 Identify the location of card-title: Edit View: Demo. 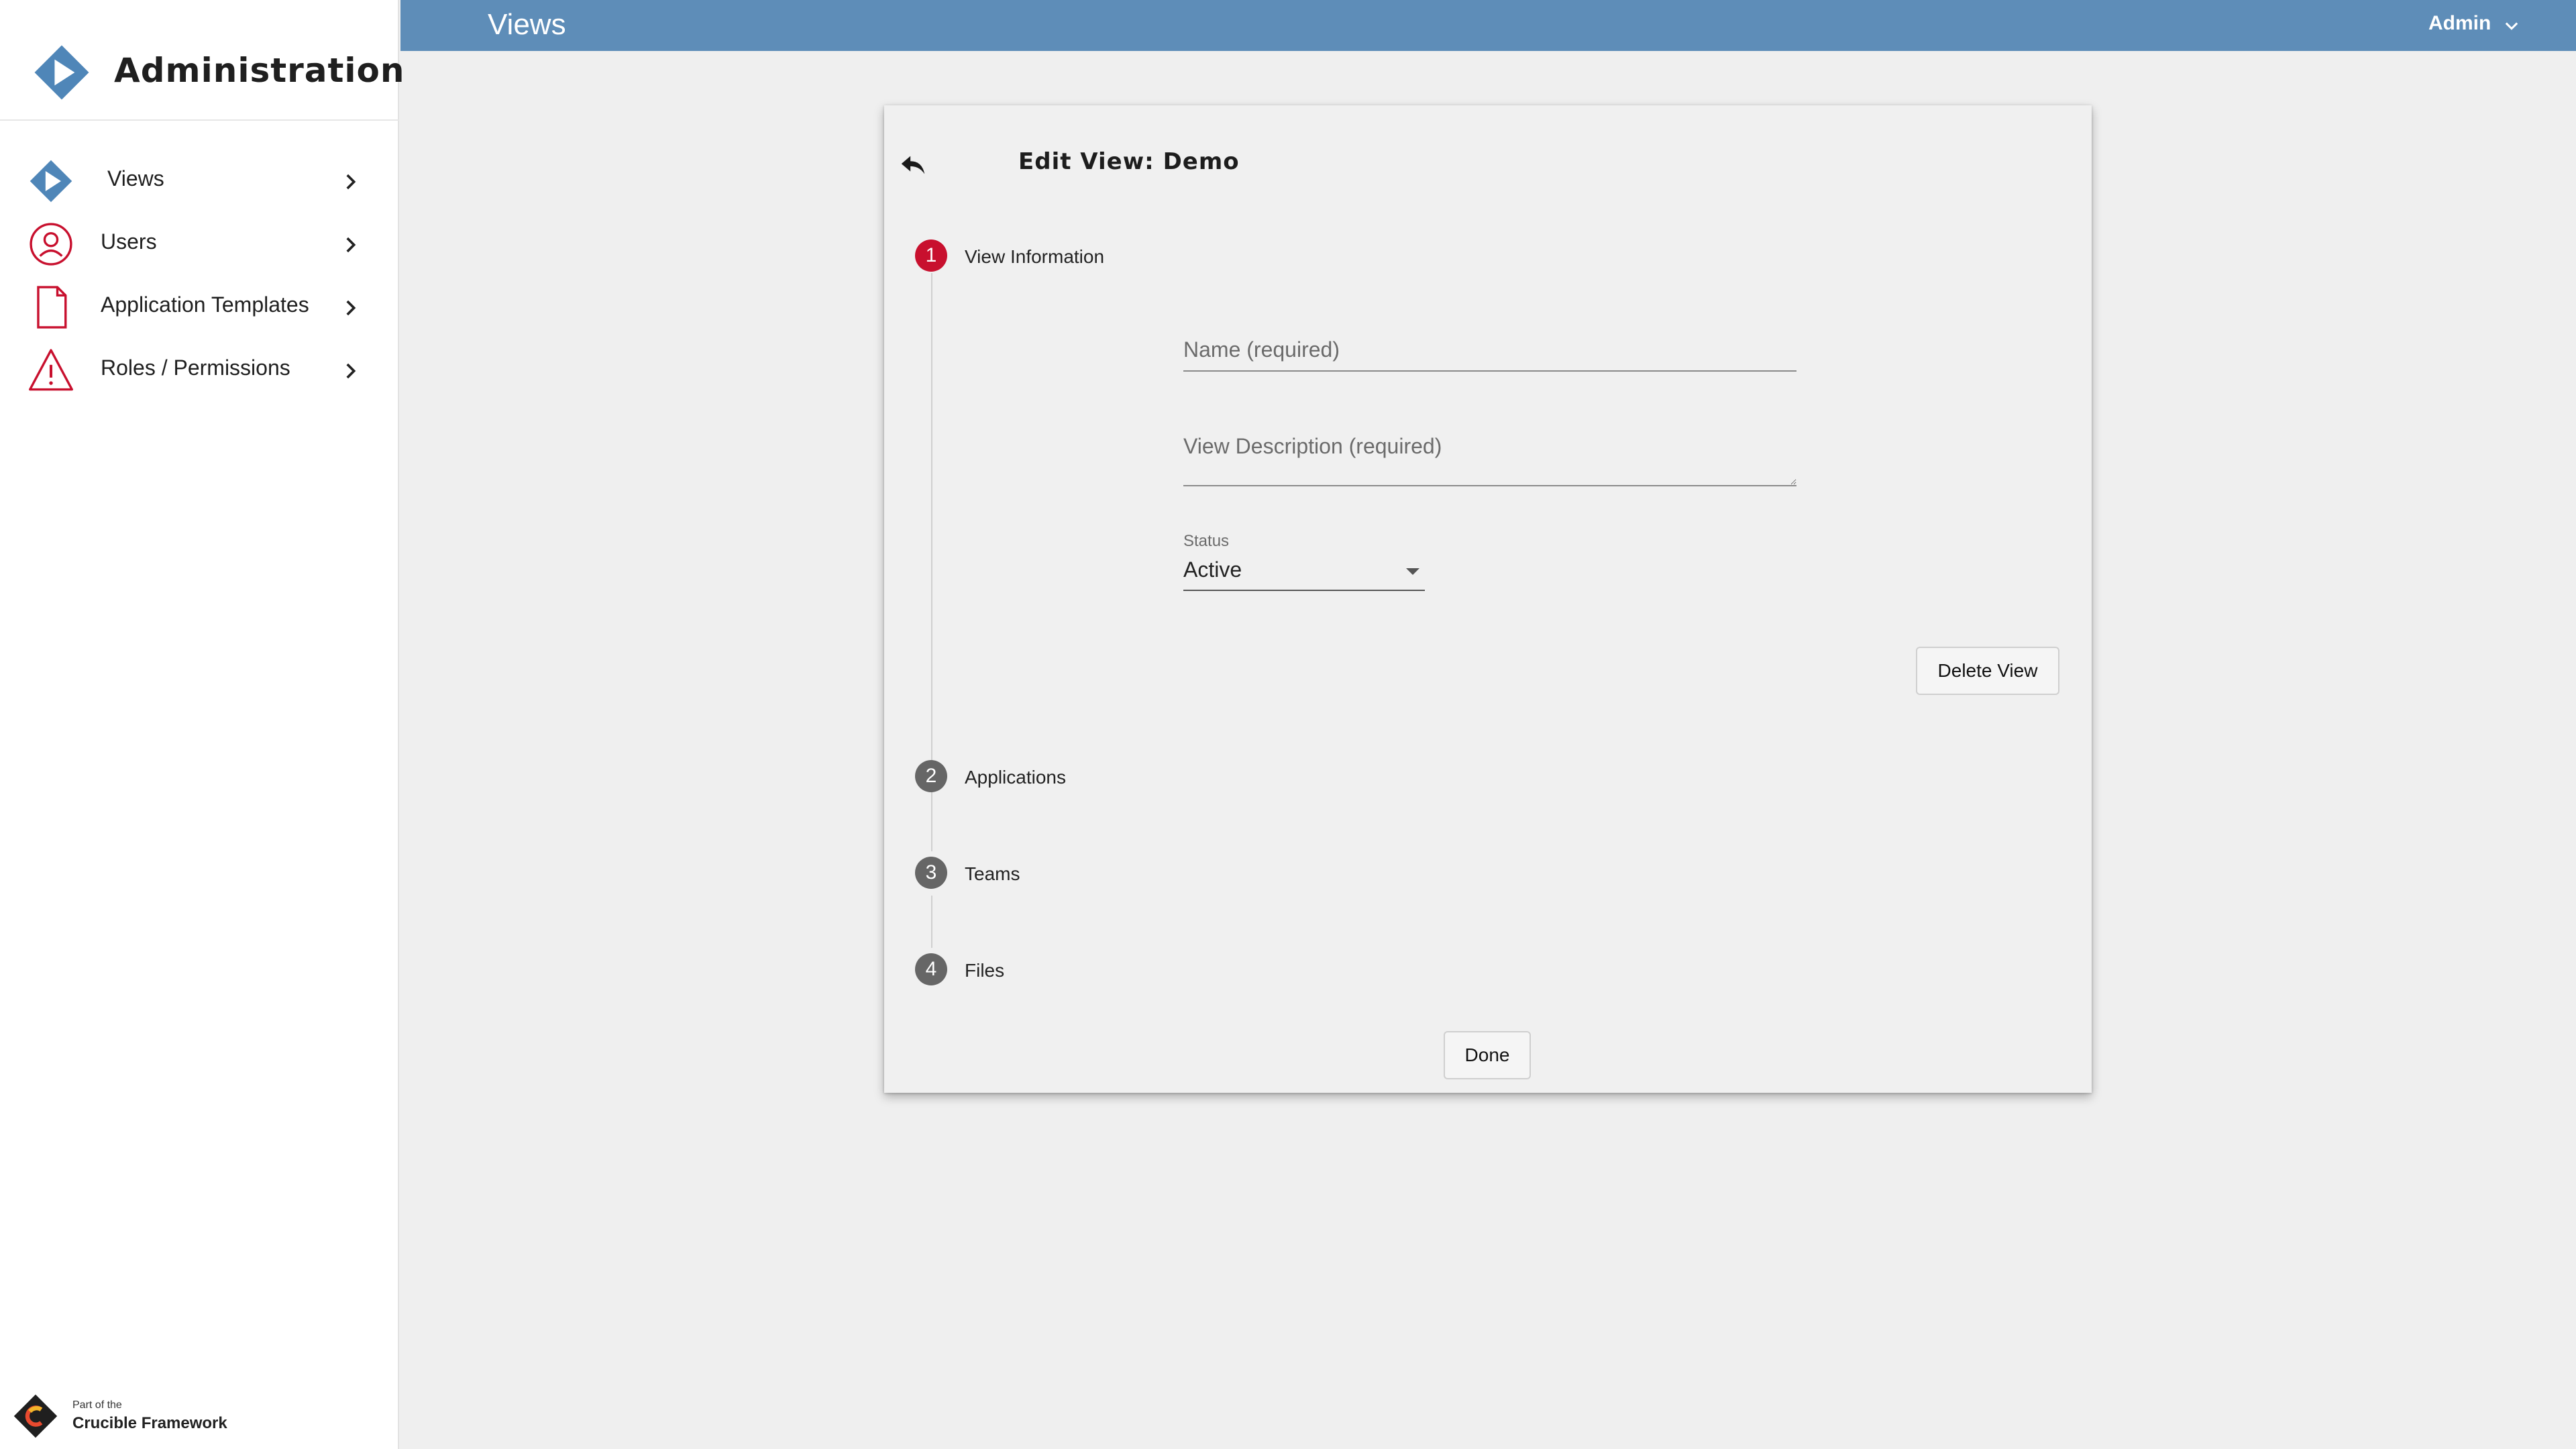
(1129, 161).